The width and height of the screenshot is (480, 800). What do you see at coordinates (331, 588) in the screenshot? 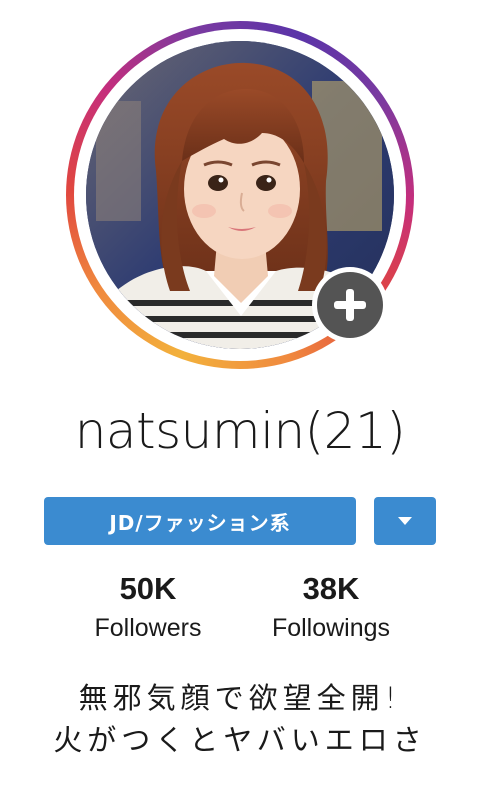
I see `followings-count: 38K` at bounding box center [331, 588].